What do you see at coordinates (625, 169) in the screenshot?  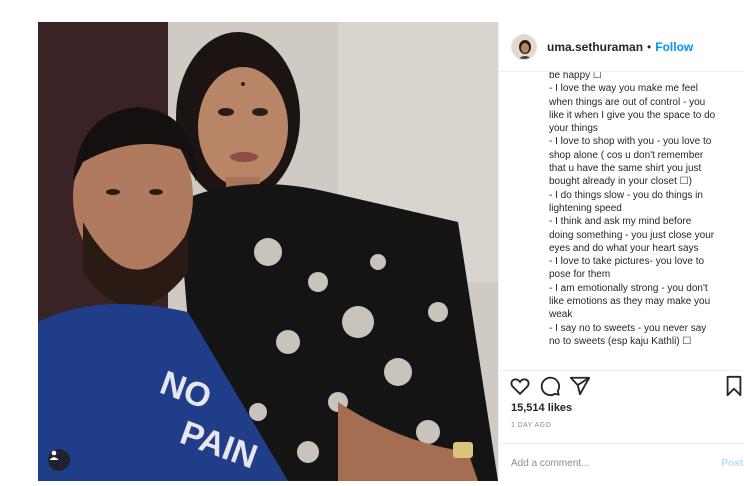 I see `caption-line: that u have the same shirt you just` at bounding box center [625, 169].